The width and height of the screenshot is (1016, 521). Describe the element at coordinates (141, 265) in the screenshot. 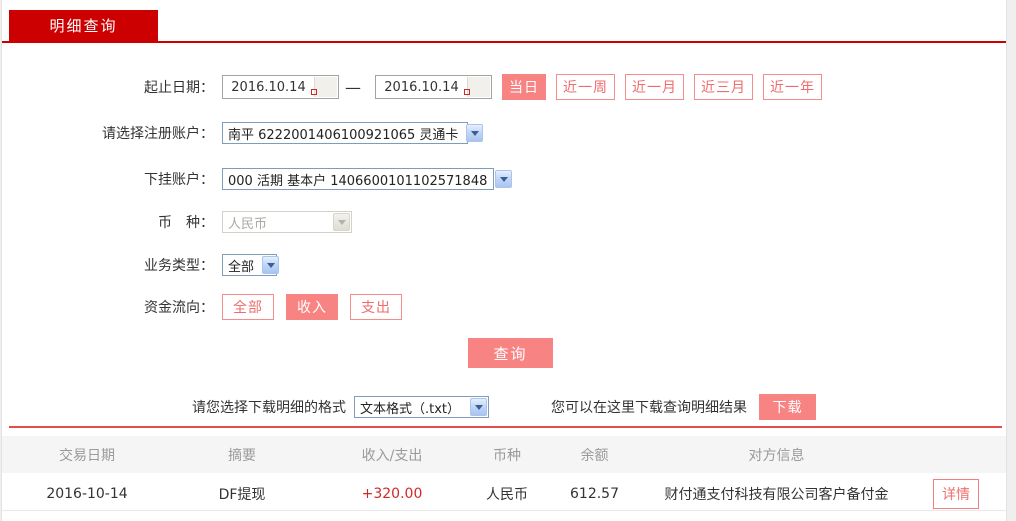

I see `business-type-row: 业务类型： 全部` at that location.